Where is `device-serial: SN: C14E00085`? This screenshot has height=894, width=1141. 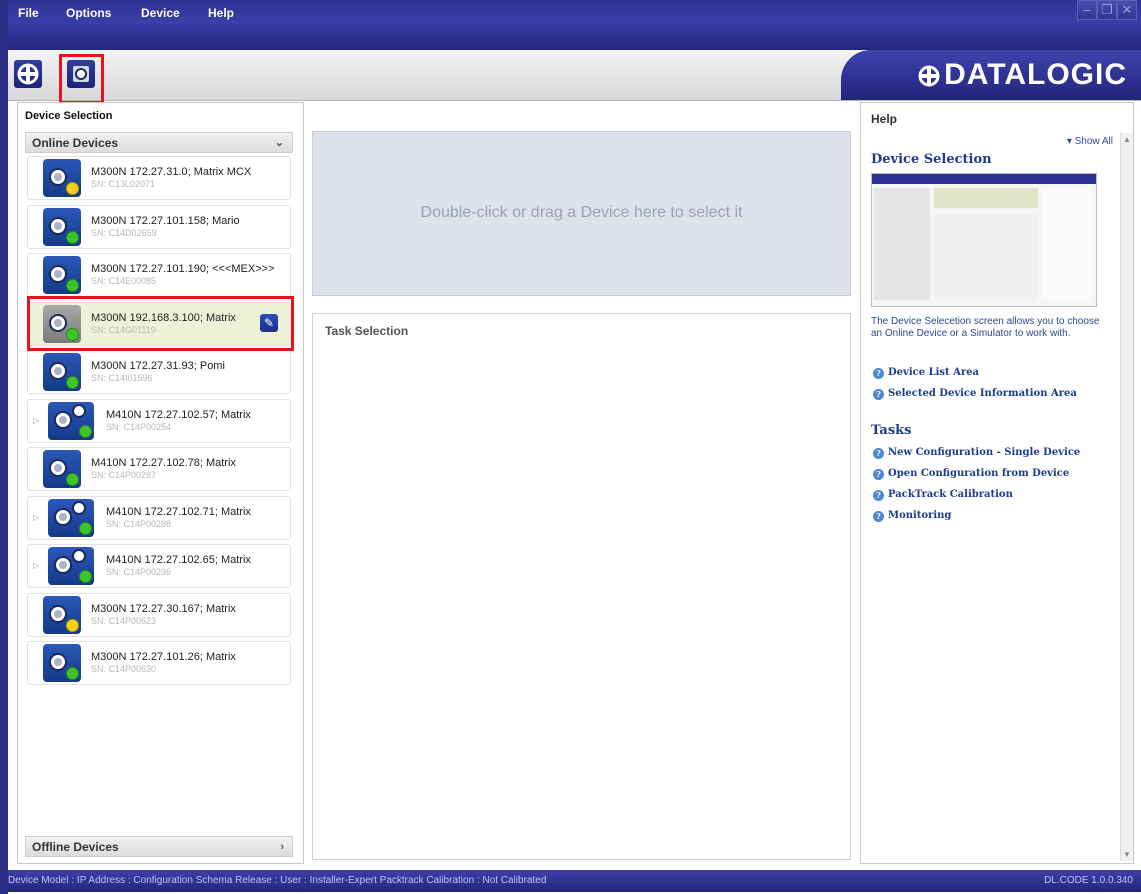
device-serial: SN: C14E00085 is located at coordinates (124, 281).